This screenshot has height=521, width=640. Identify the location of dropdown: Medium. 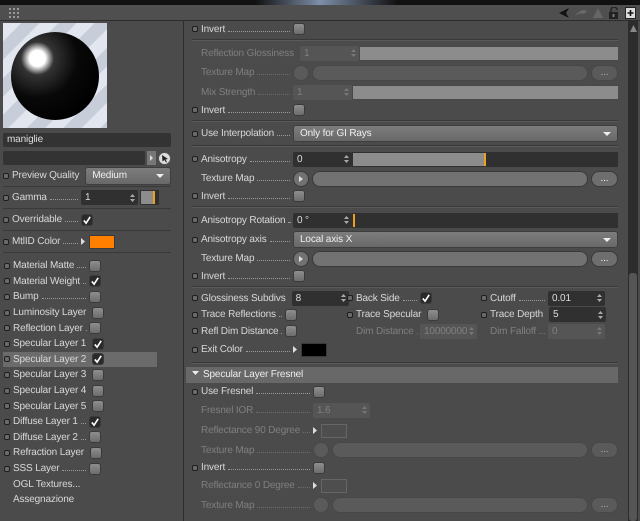
(128, 175).